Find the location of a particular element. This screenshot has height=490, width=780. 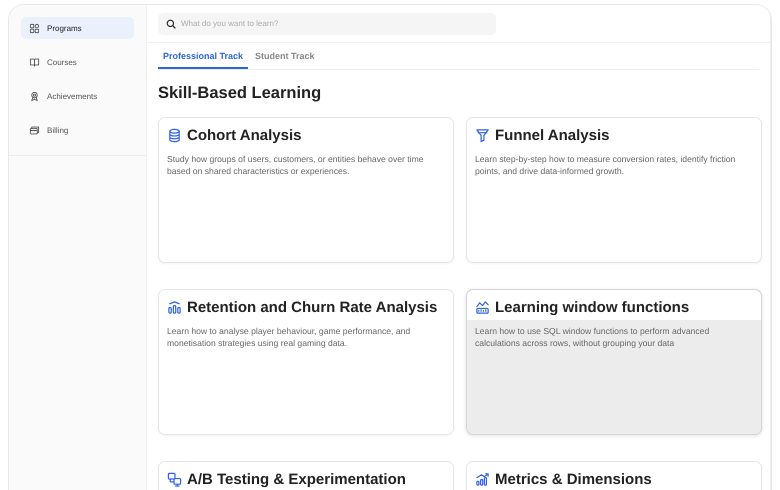

course-card: Cohort Analysis Study how groups of users, customers, or entities behave over time based on shared characteristics or experiences. is located at coordinates (306, 190).